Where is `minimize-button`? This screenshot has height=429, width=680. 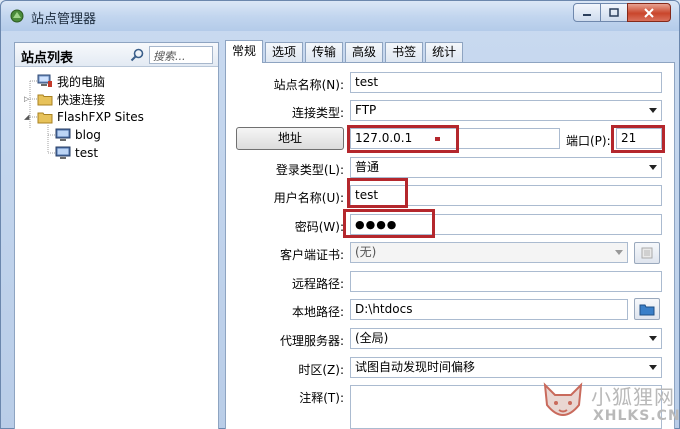 minimize-button is located at coordinates (587, 12).